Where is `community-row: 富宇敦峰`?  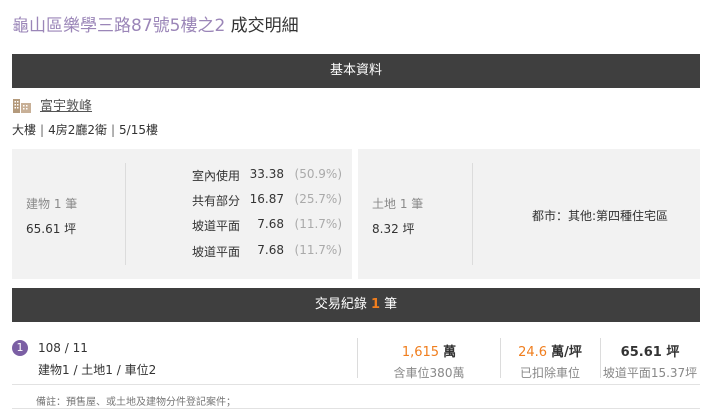 community-row: 富宇敦峰 is located at coordinates (52, 104).